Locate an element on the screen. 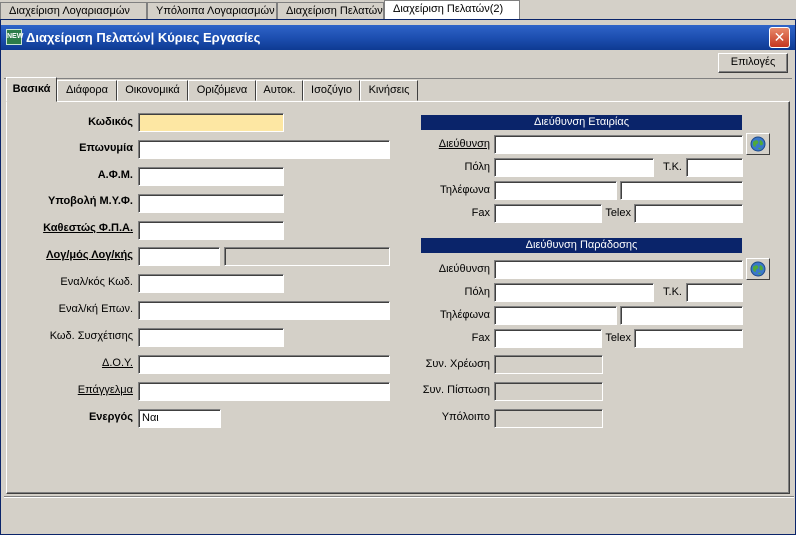 This screenshot has width=796, height=535. total-credit-value is located at coordinates (548, 391).